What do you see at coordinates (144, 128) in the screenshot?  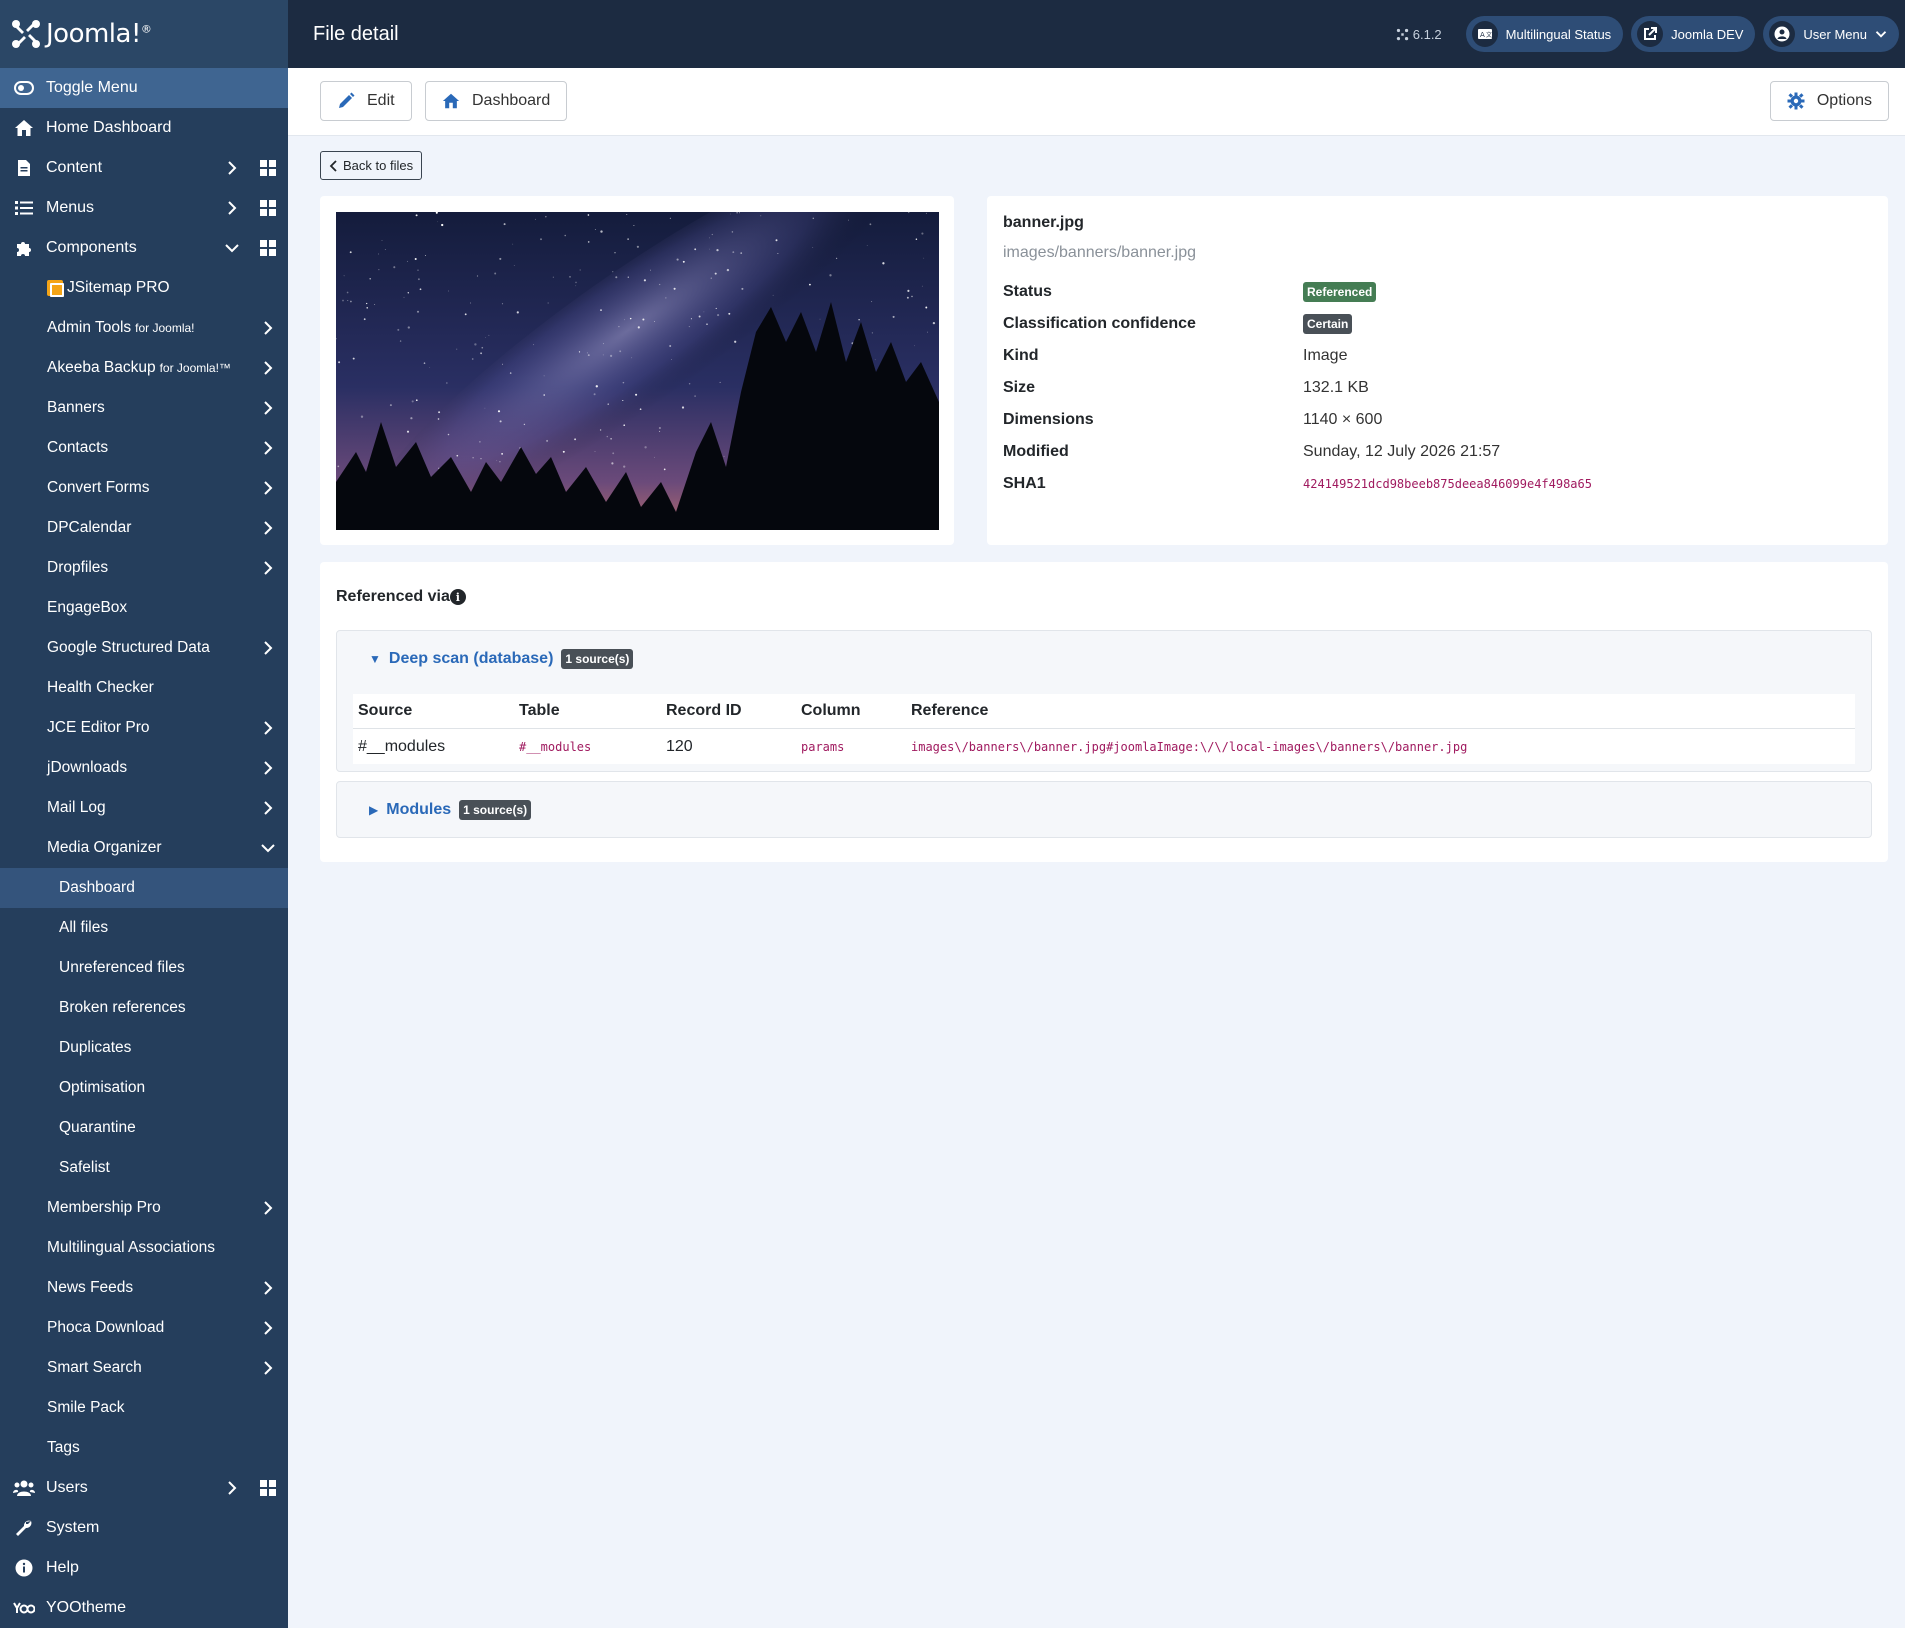 I see `sidebar-item-home-dashboard: Home Dashboard` at bounding box center [144, 128].